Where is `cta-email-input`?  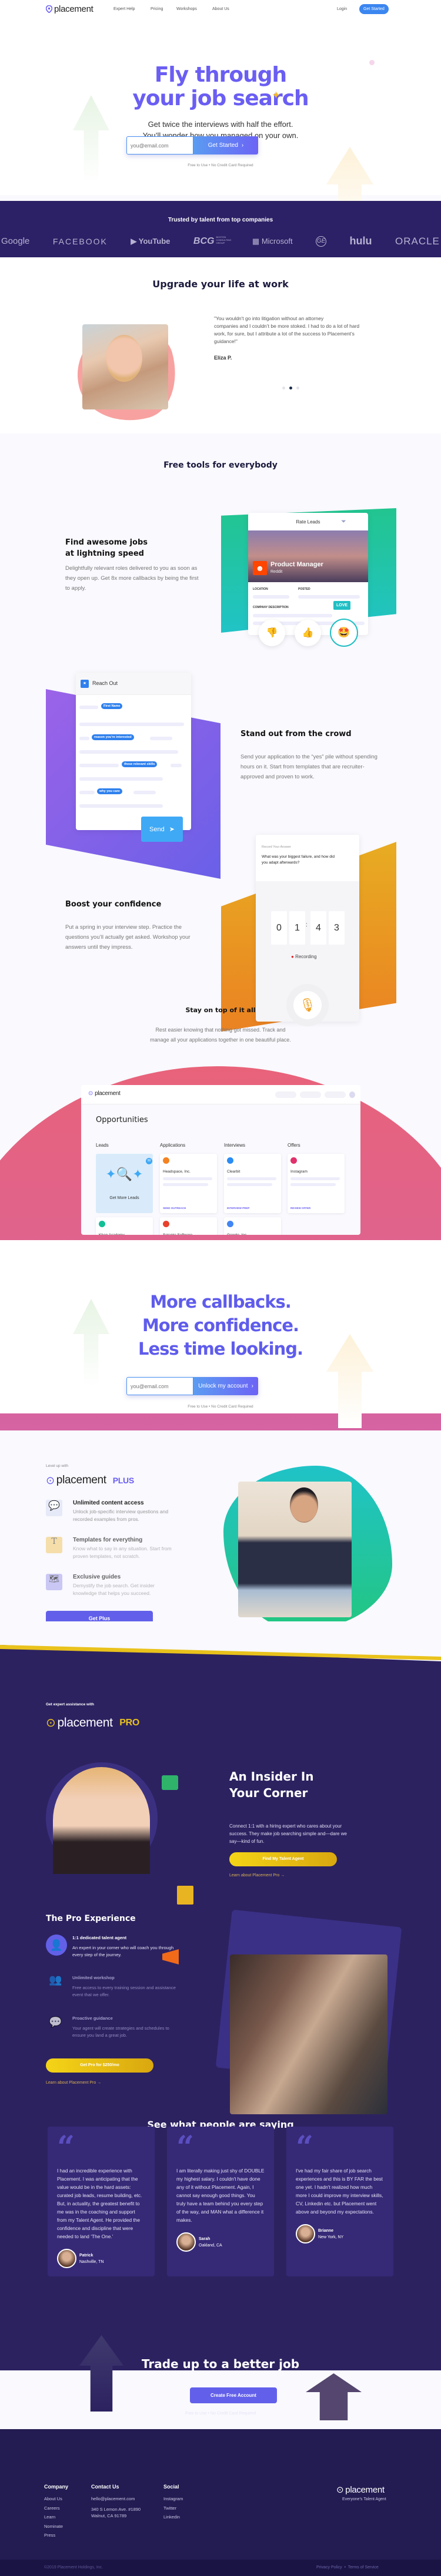 cta-email-input is located at coordinates (159, 1386).